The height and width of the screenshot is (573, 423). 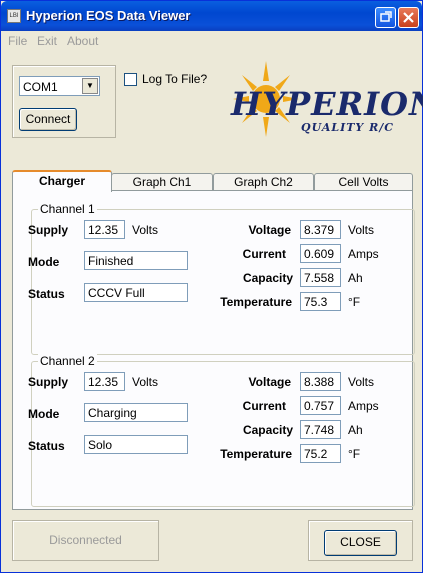 What do you see at coordinates (360, 543) in the screenshot?
I see `close-button: CLOSE` at bounding box center [360, 543].